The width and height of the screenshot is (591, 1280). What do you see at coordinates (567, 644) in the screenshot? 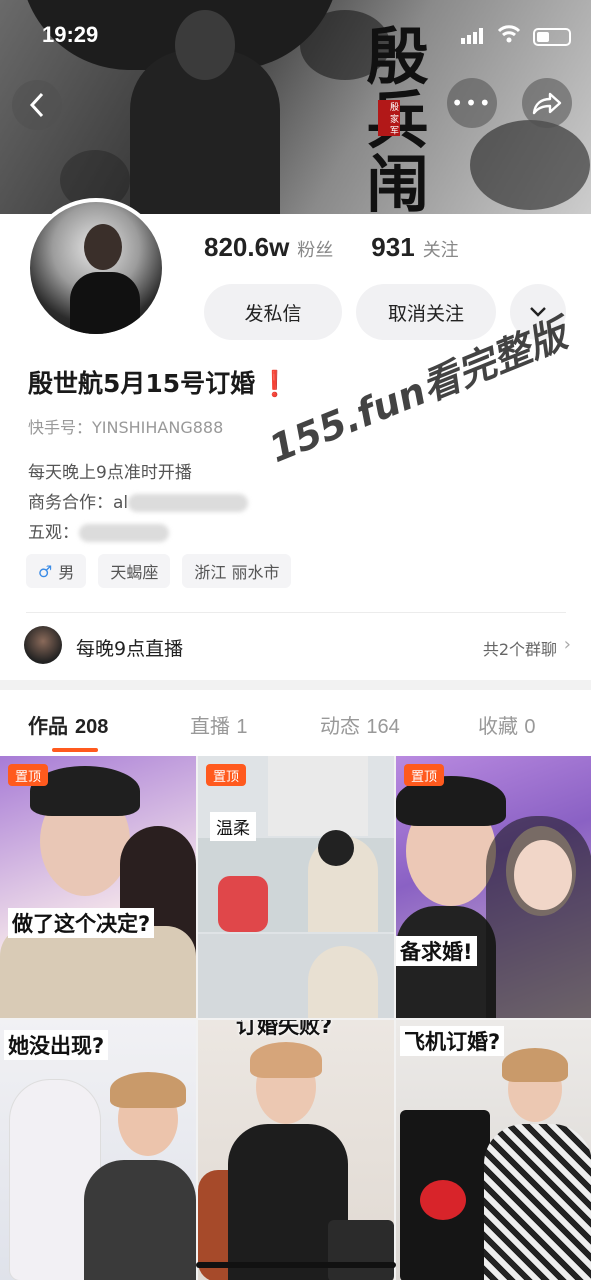
I see `chevron-right-icon: ›` at bounding box center [567, 644].